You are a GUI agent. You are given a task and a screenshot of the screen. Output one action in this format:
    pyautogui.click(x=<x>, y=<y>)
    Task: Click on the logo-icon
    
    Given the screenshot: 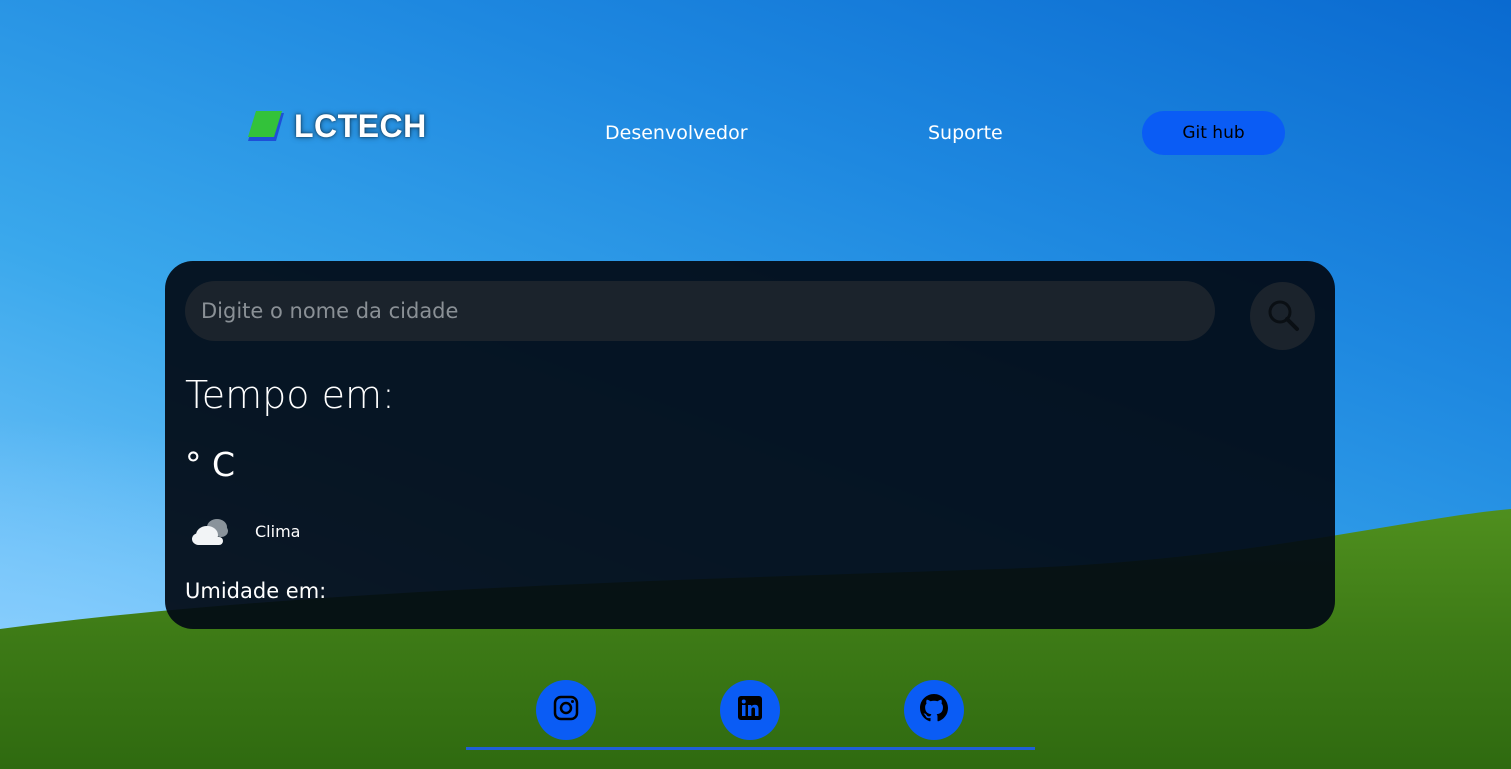 What is the action you would take?
    pyautogui.click(x=266, y=127)
    